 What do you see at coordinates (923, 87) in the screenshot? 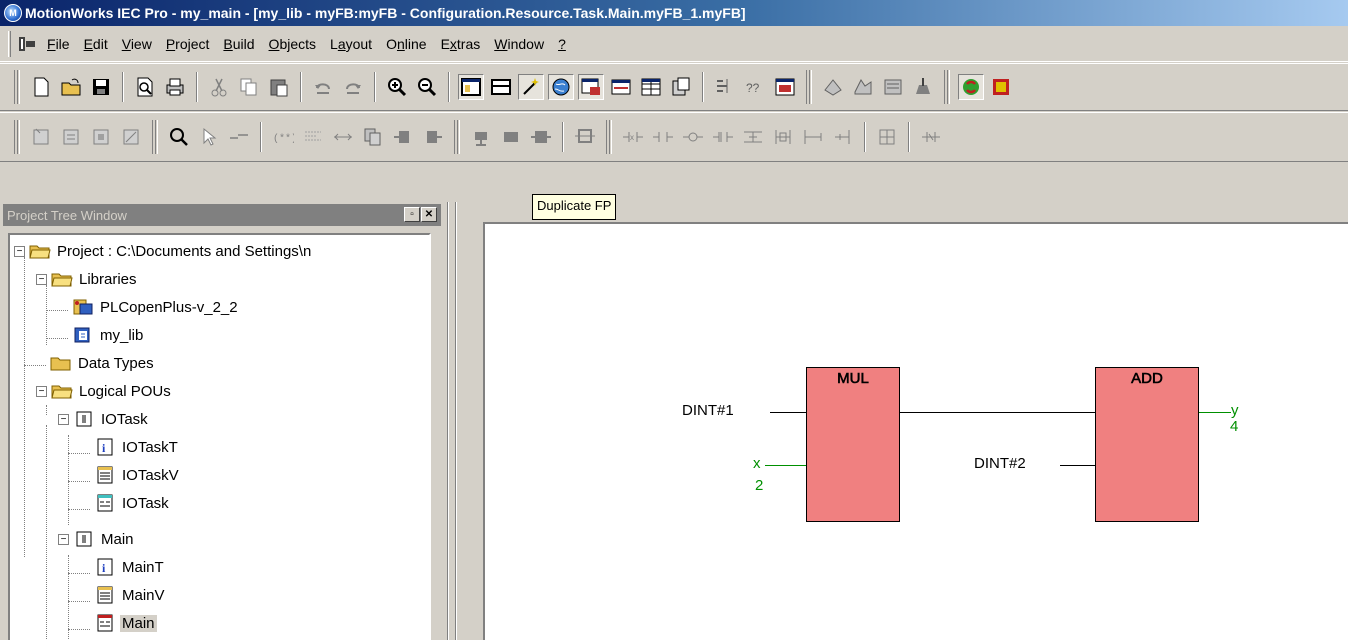
I see `download-icon` at bounding box center [923, 87].